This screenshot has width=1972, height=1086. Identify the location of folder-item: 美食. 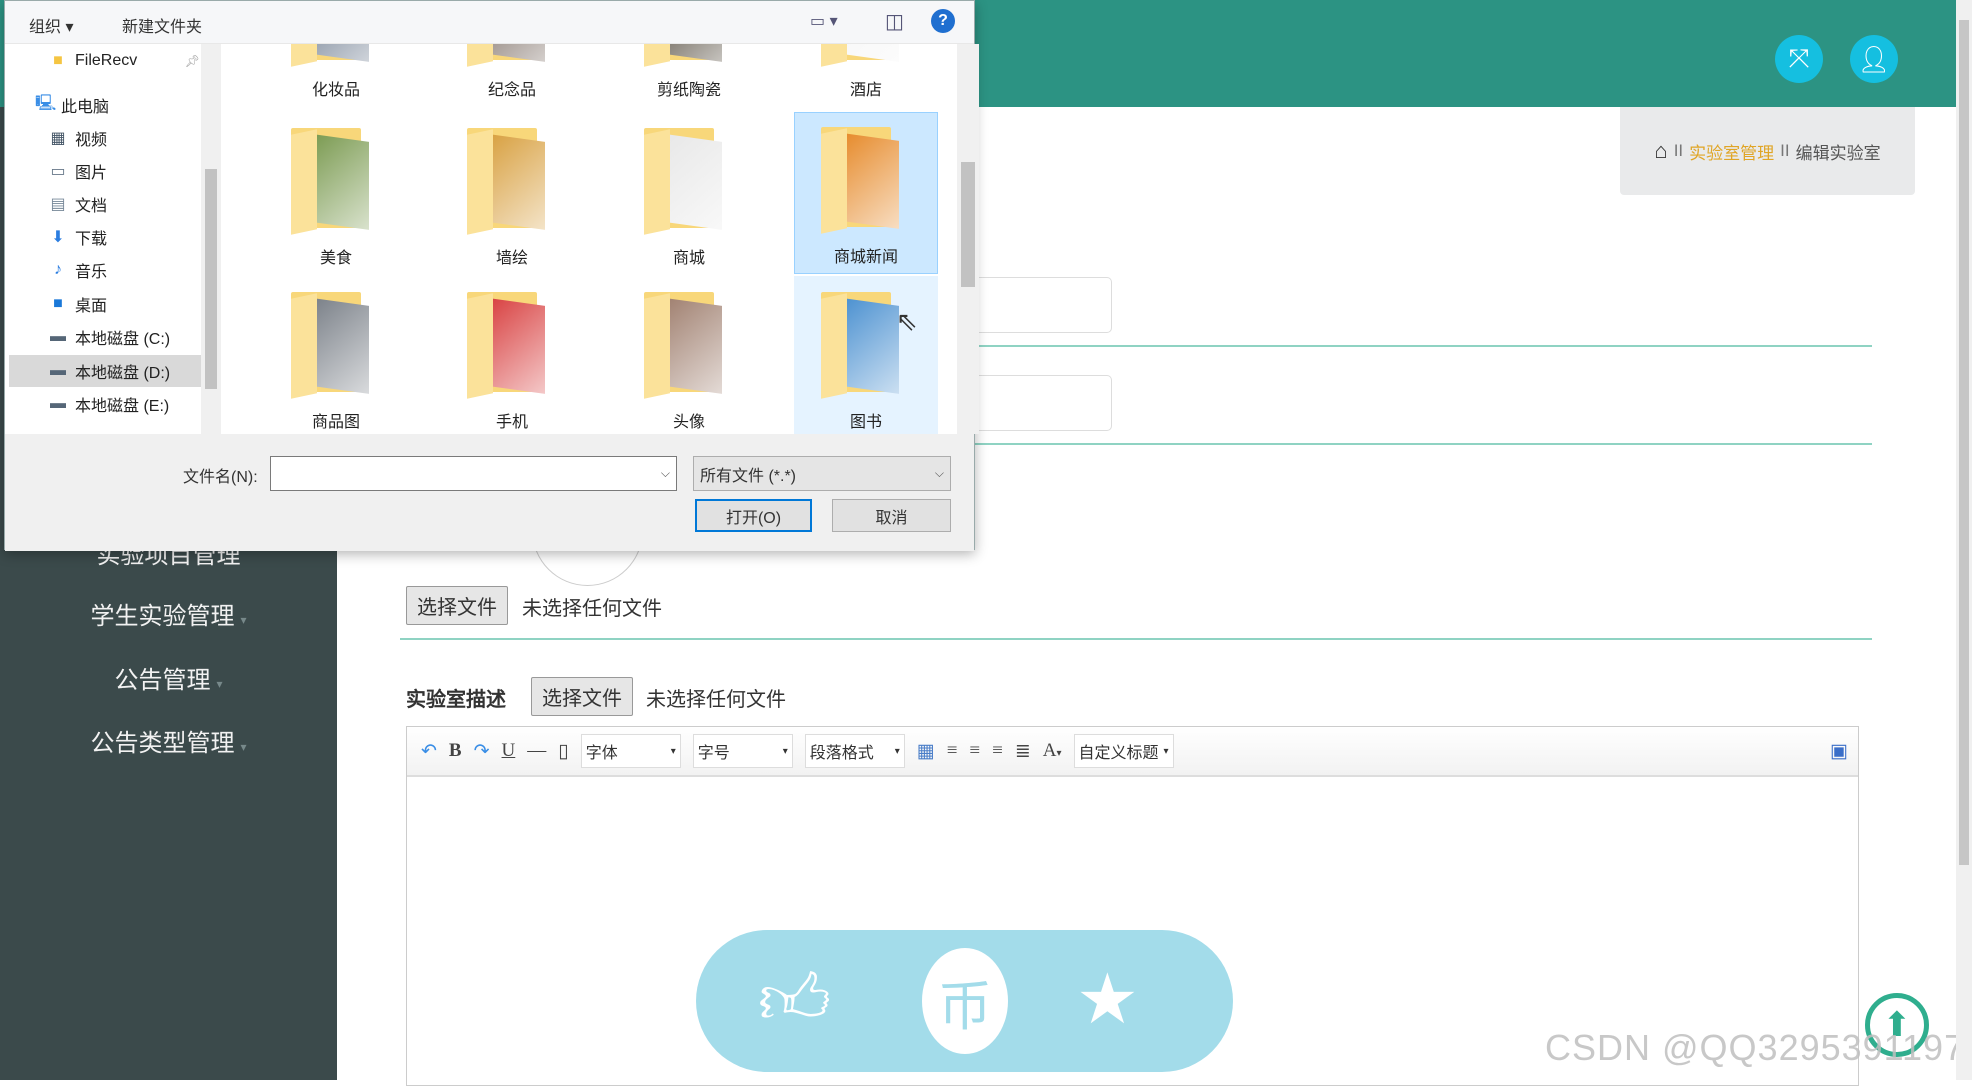
(336, 193).